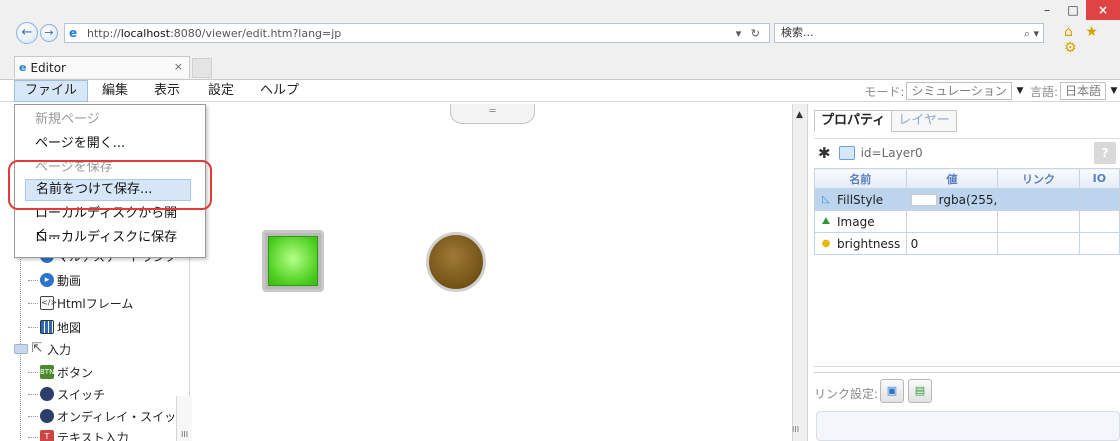 This screenshot has height=441, width=1120. Describe the element at coordinates (924, 121) in the screenshot. I see `tab-layers: レイヤー` at that location.